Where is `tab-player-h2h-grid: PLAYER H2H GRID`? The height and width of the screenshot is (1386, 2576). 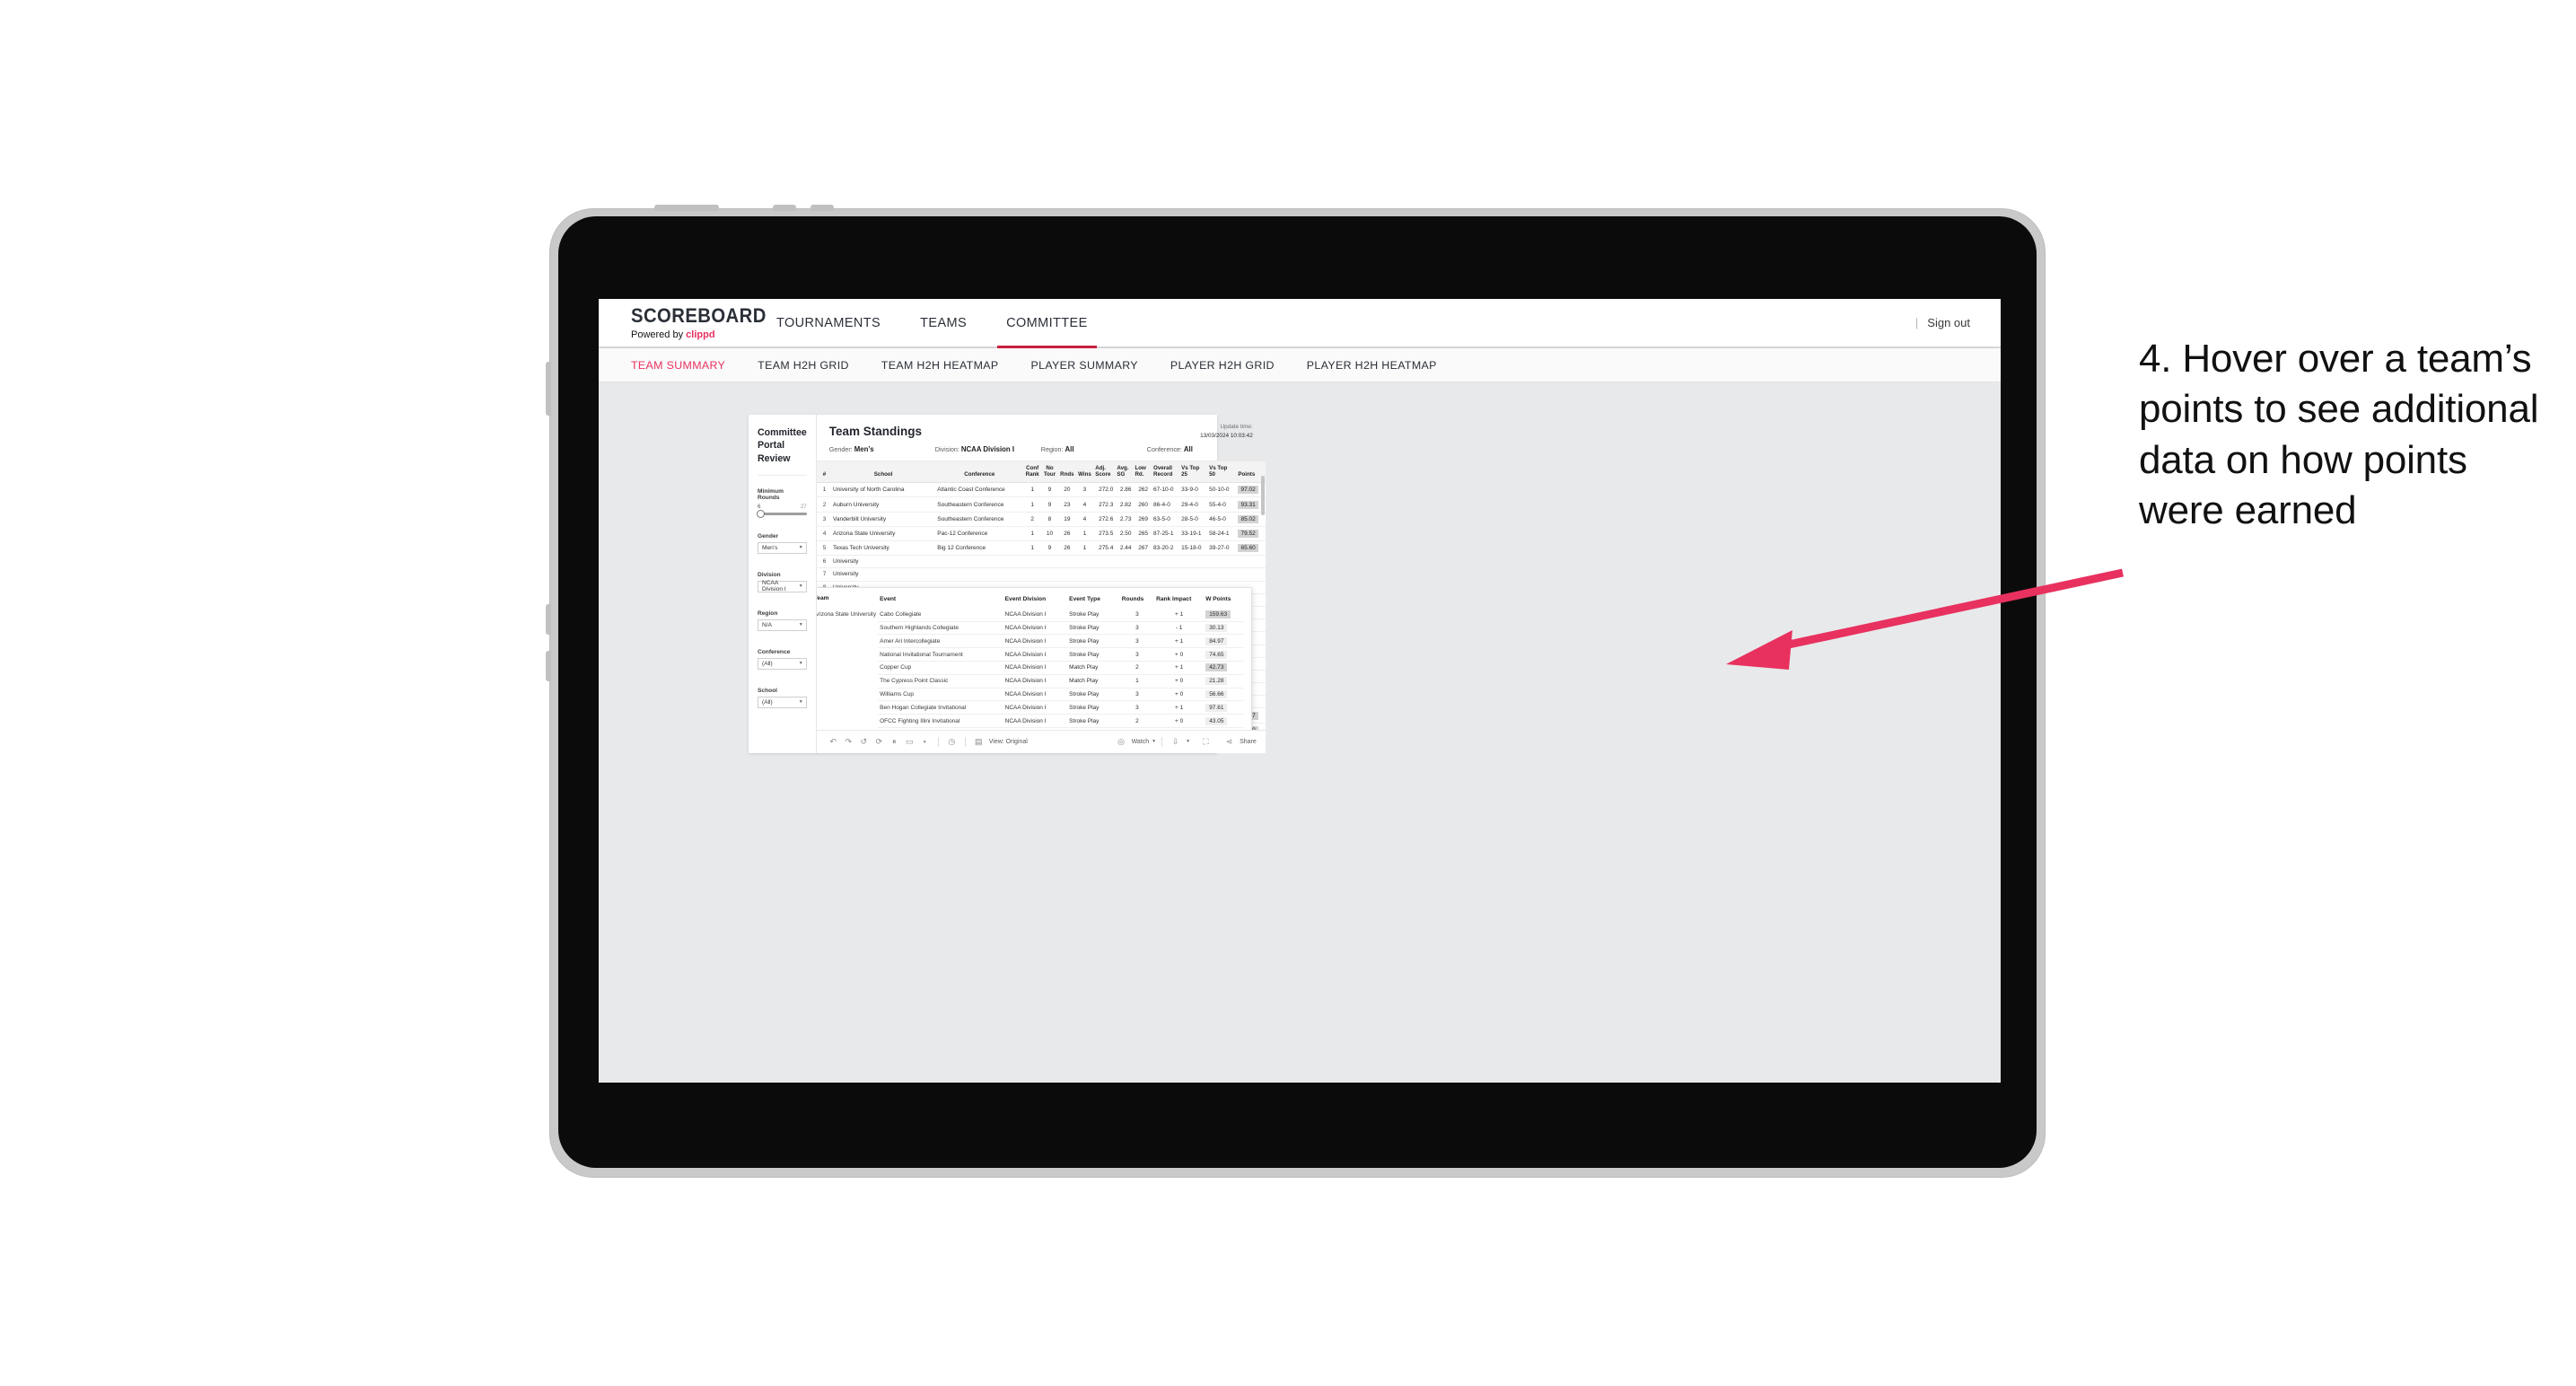 tab-player-h2h-grid: PLAYER H2H GRID is located at coordinates (1222, 365).